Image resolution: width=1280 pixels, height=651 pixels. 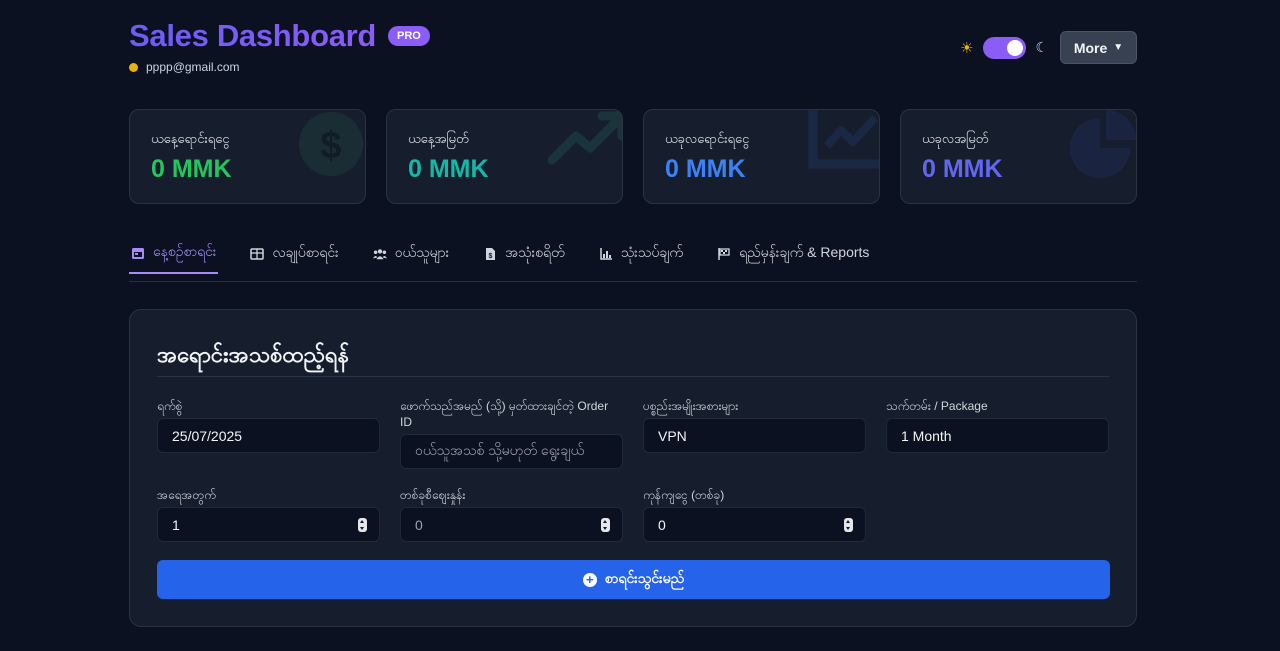 What do you see at coordinates (409, 36) in the screenshot?
I see `pro-badge: PRO` at bounding box center [409, 36].